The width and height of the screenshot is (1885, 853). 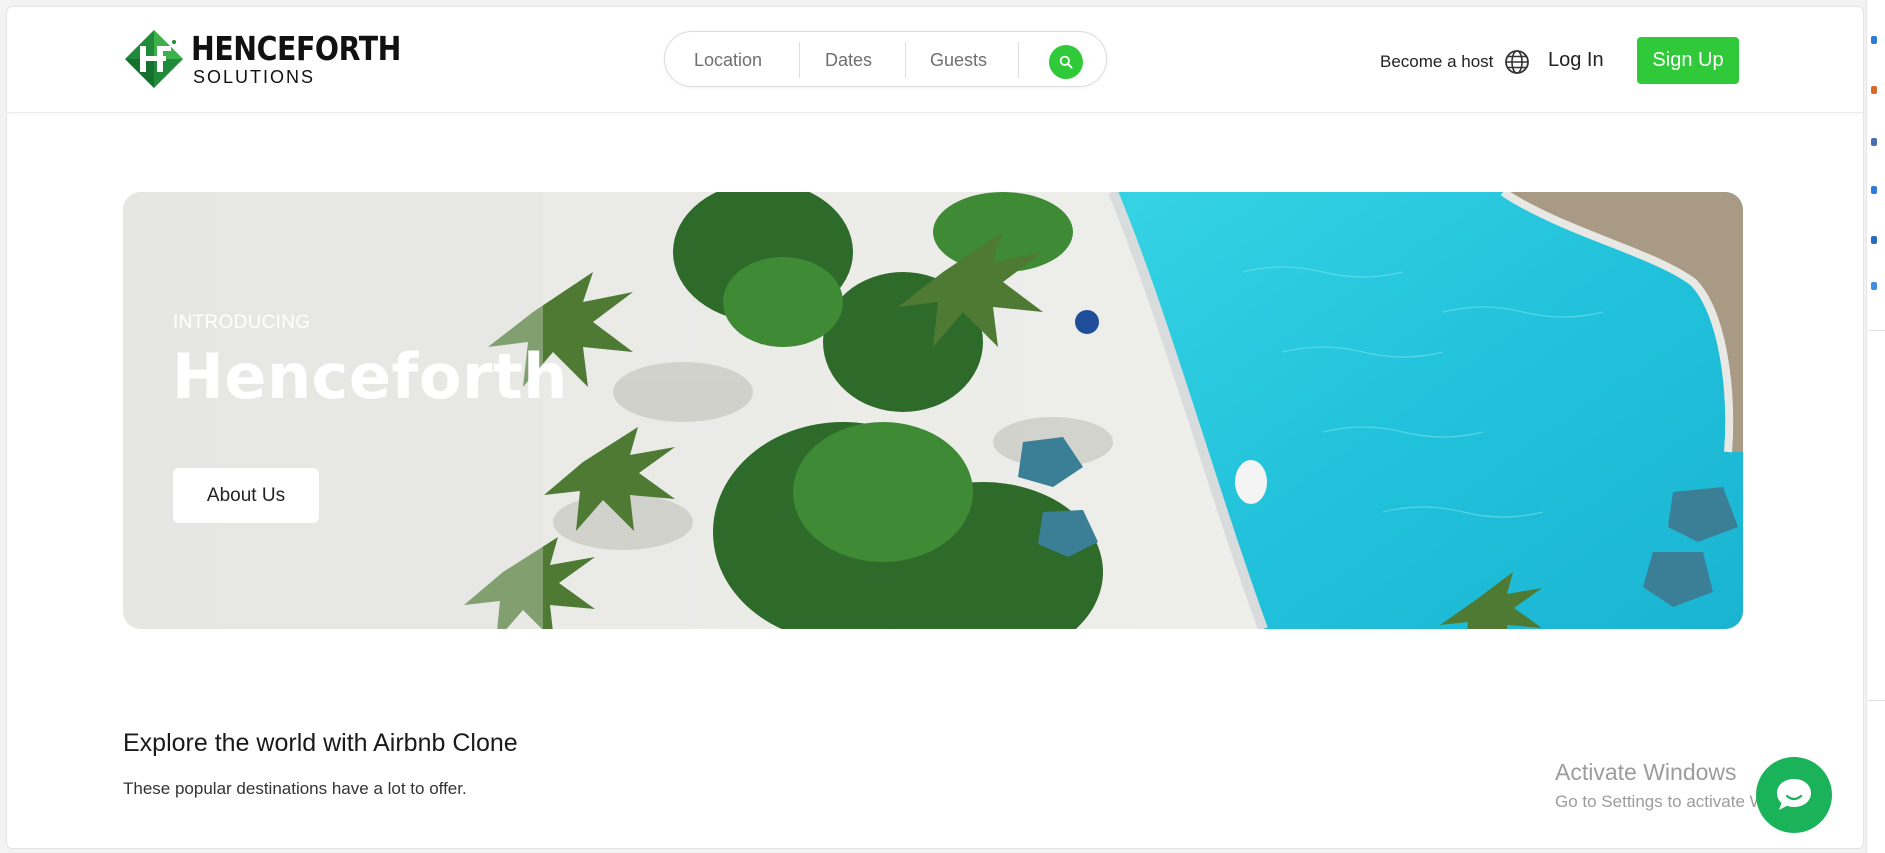 I want to click on chat-bubble-icon, so click(x=1794, y=794).